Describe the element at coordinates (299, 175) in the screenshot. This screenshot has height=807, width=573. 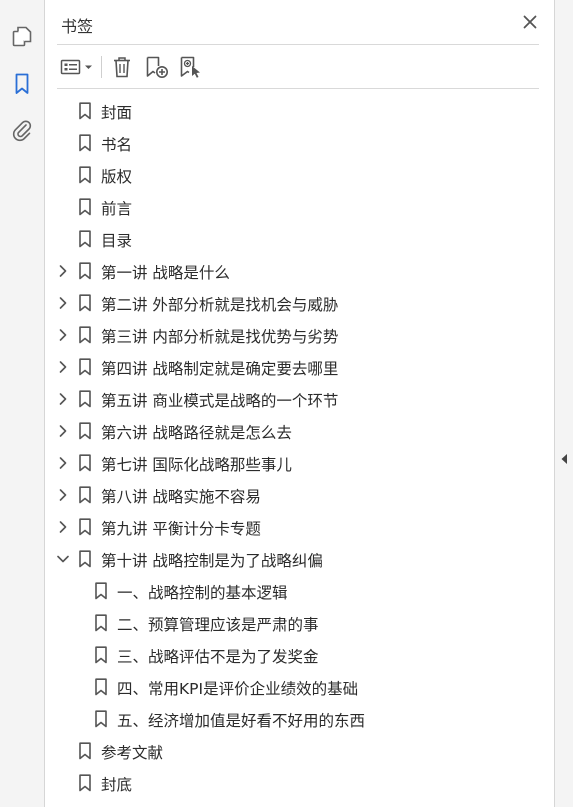
I see `bookmark-item: 版权` at that location.